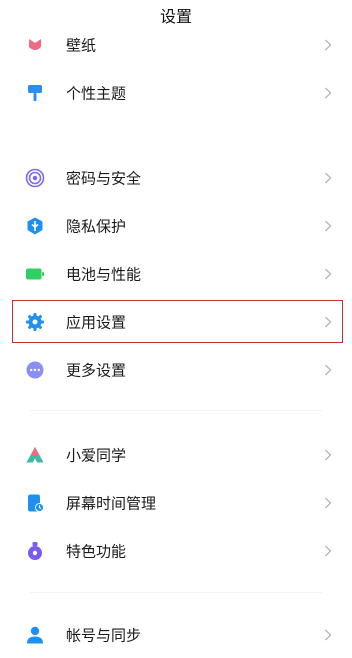 The image size is (352, 658). Describe the element at coordinates (35, 503) in the screenshot. I see `screen-time-icon` at that location.